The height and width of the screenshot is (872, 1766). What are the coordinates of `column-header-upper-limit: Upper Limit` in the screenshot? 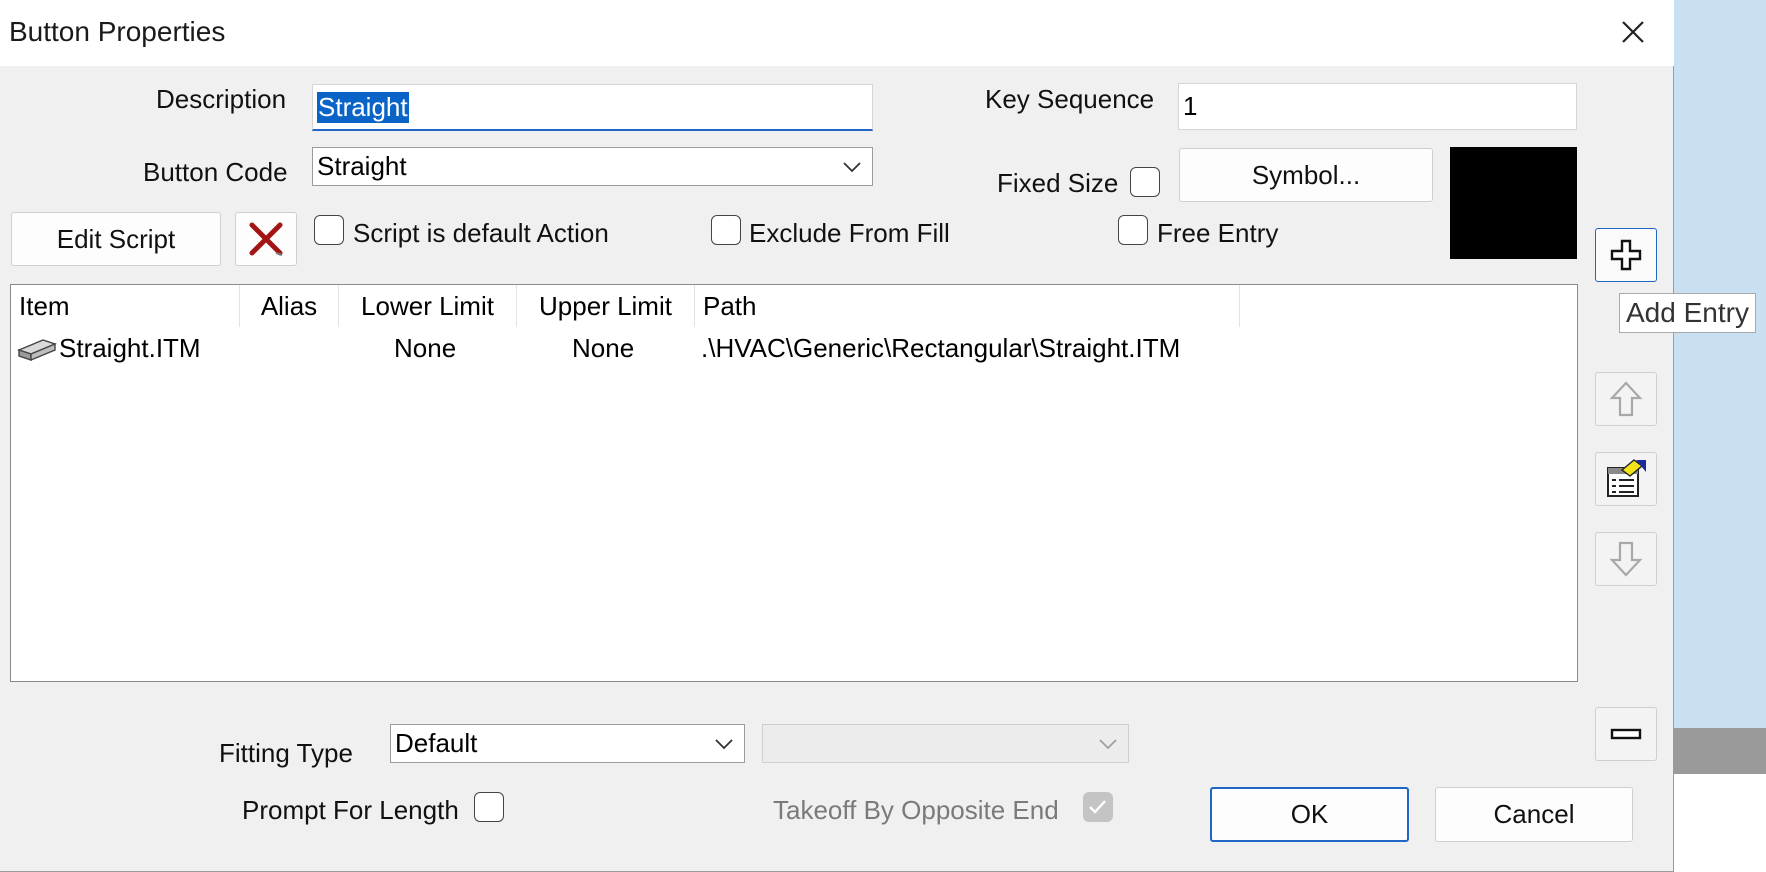 It's located at (606, 306).